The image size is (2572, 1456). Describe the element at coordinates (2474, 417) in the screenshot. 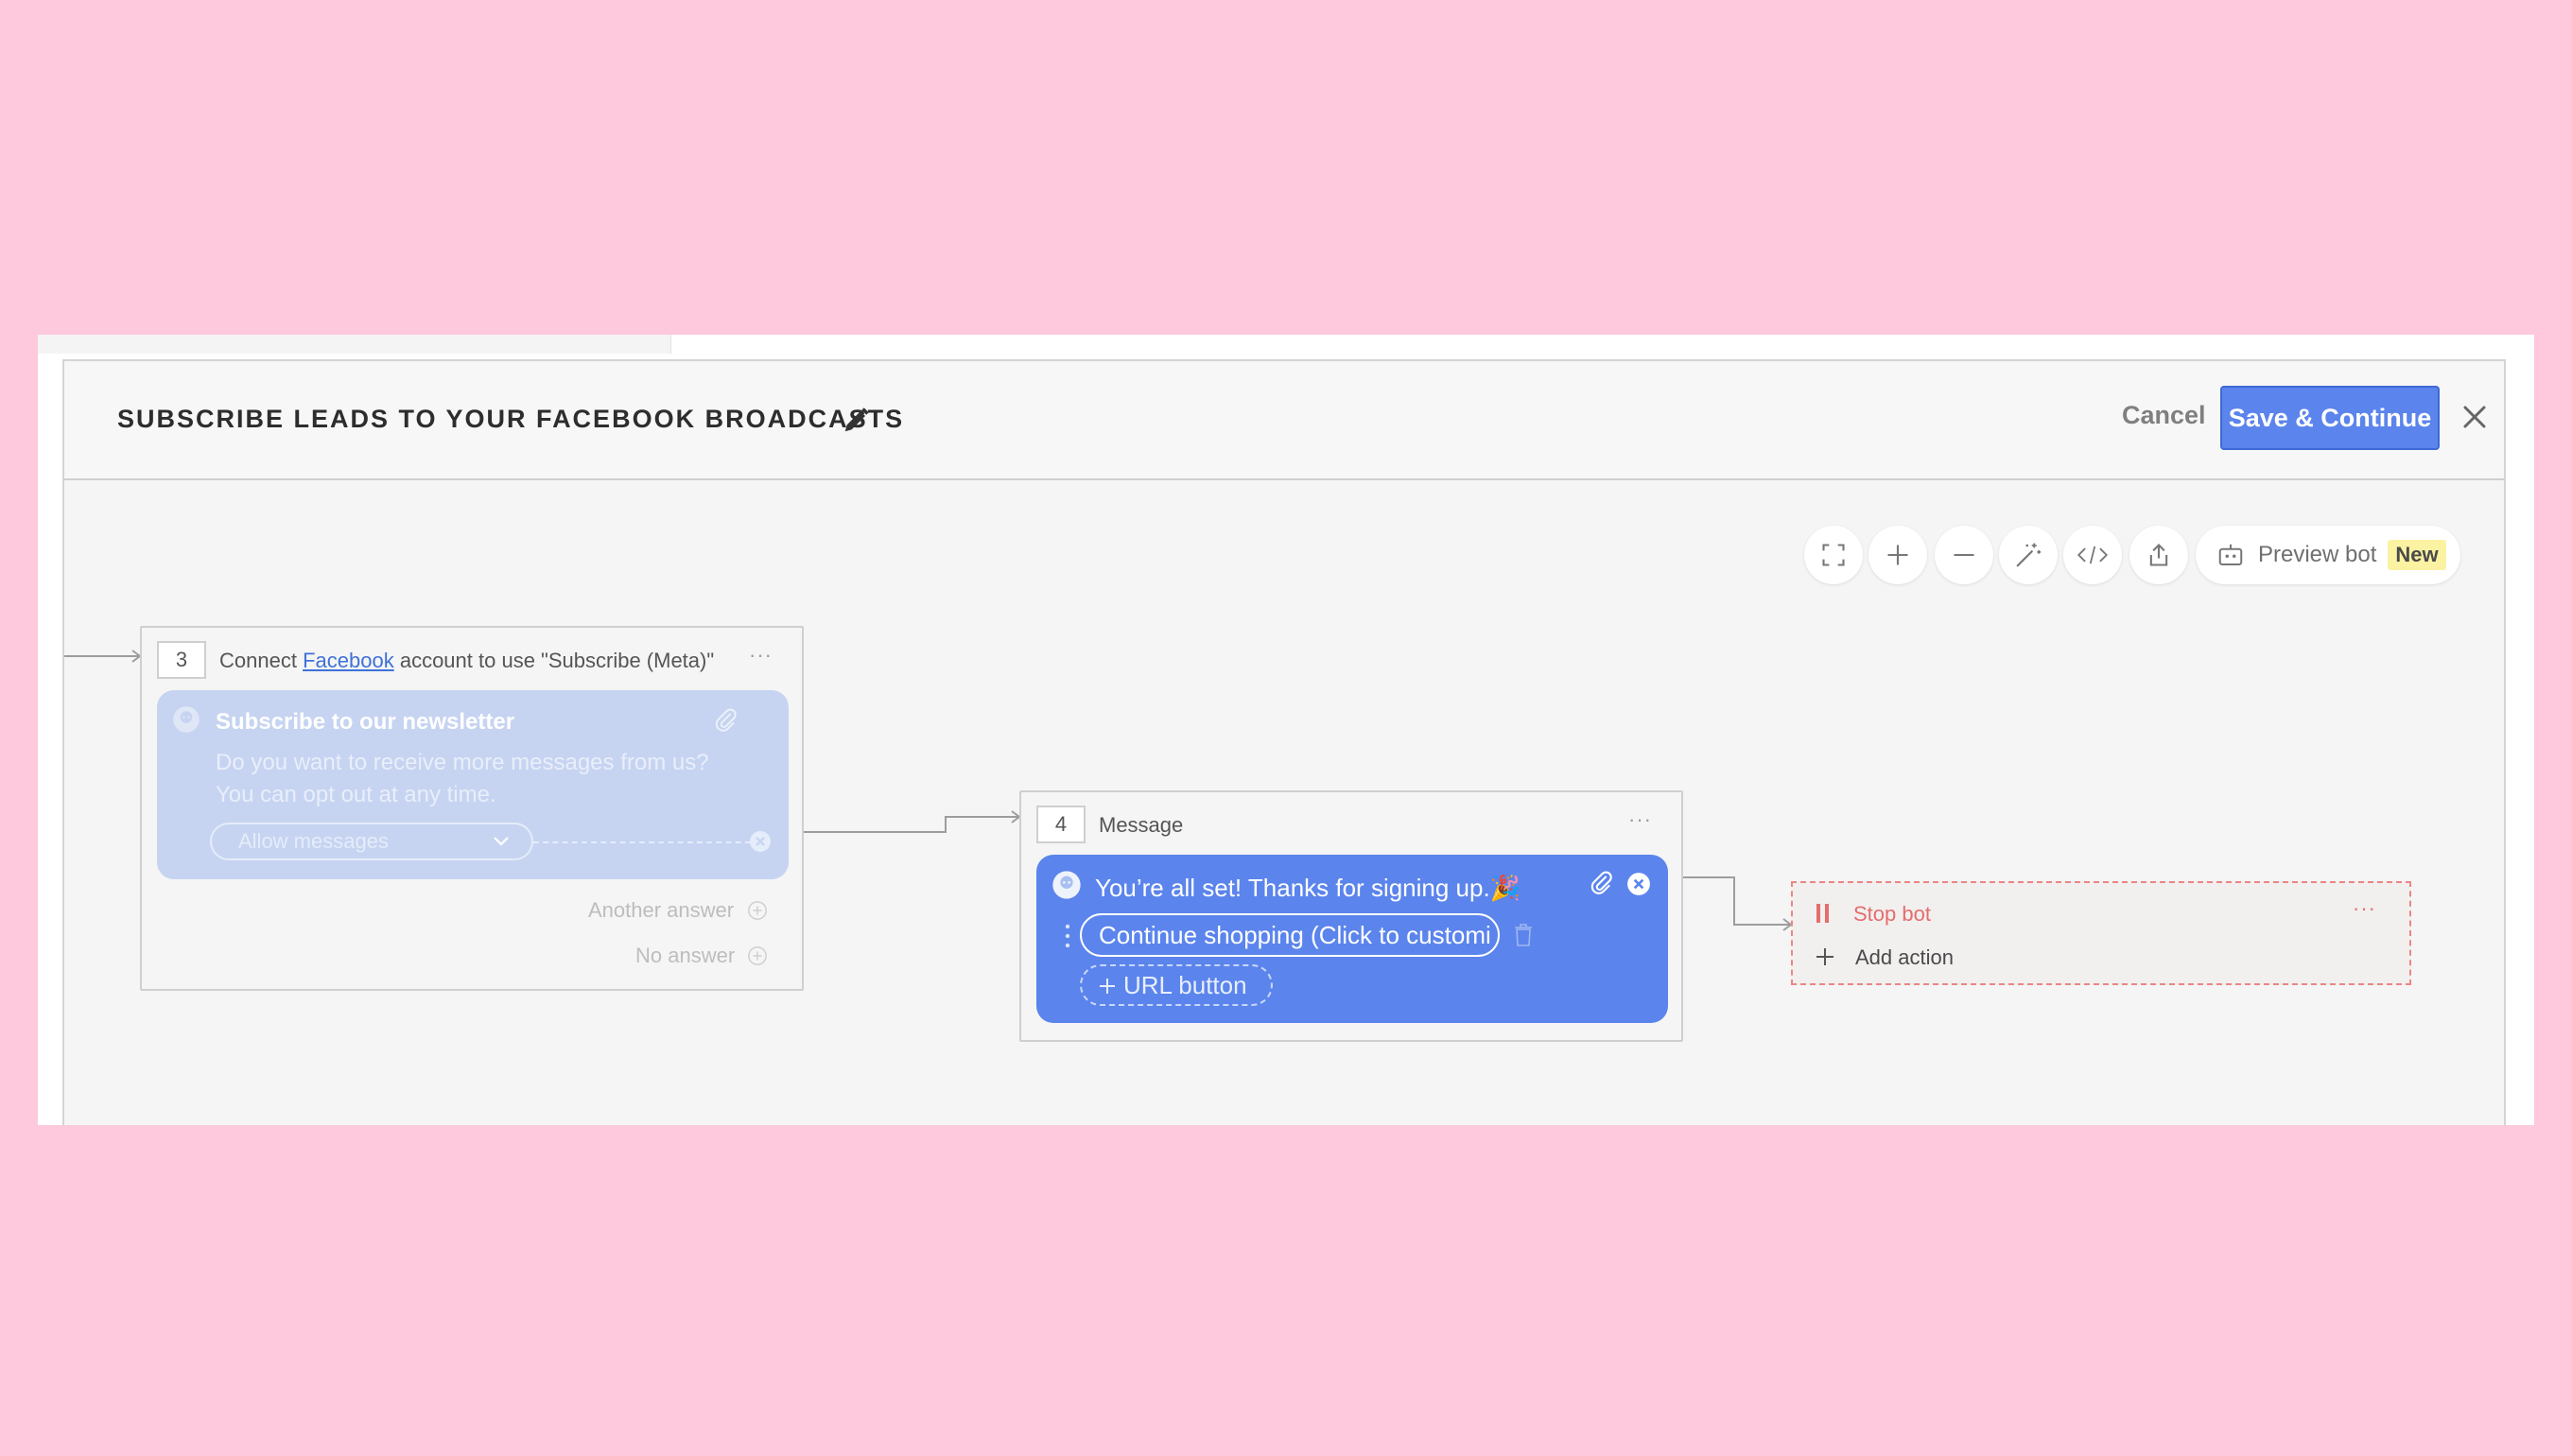

I see `close-icon` at that location.